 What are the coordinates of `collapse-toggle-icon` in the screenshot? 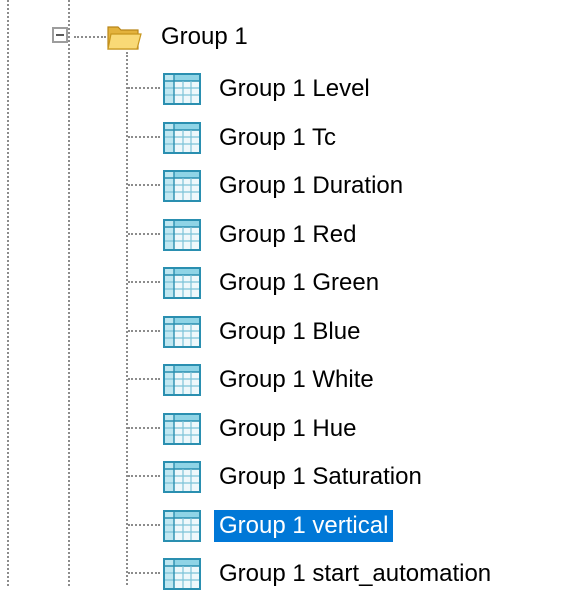 It's located at (60, 35).